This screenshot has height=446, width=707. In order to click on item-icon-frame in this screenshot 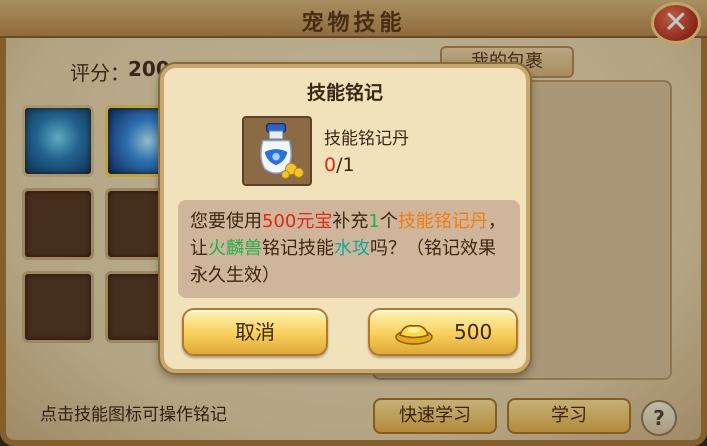, I will do `click(277, 151)`.